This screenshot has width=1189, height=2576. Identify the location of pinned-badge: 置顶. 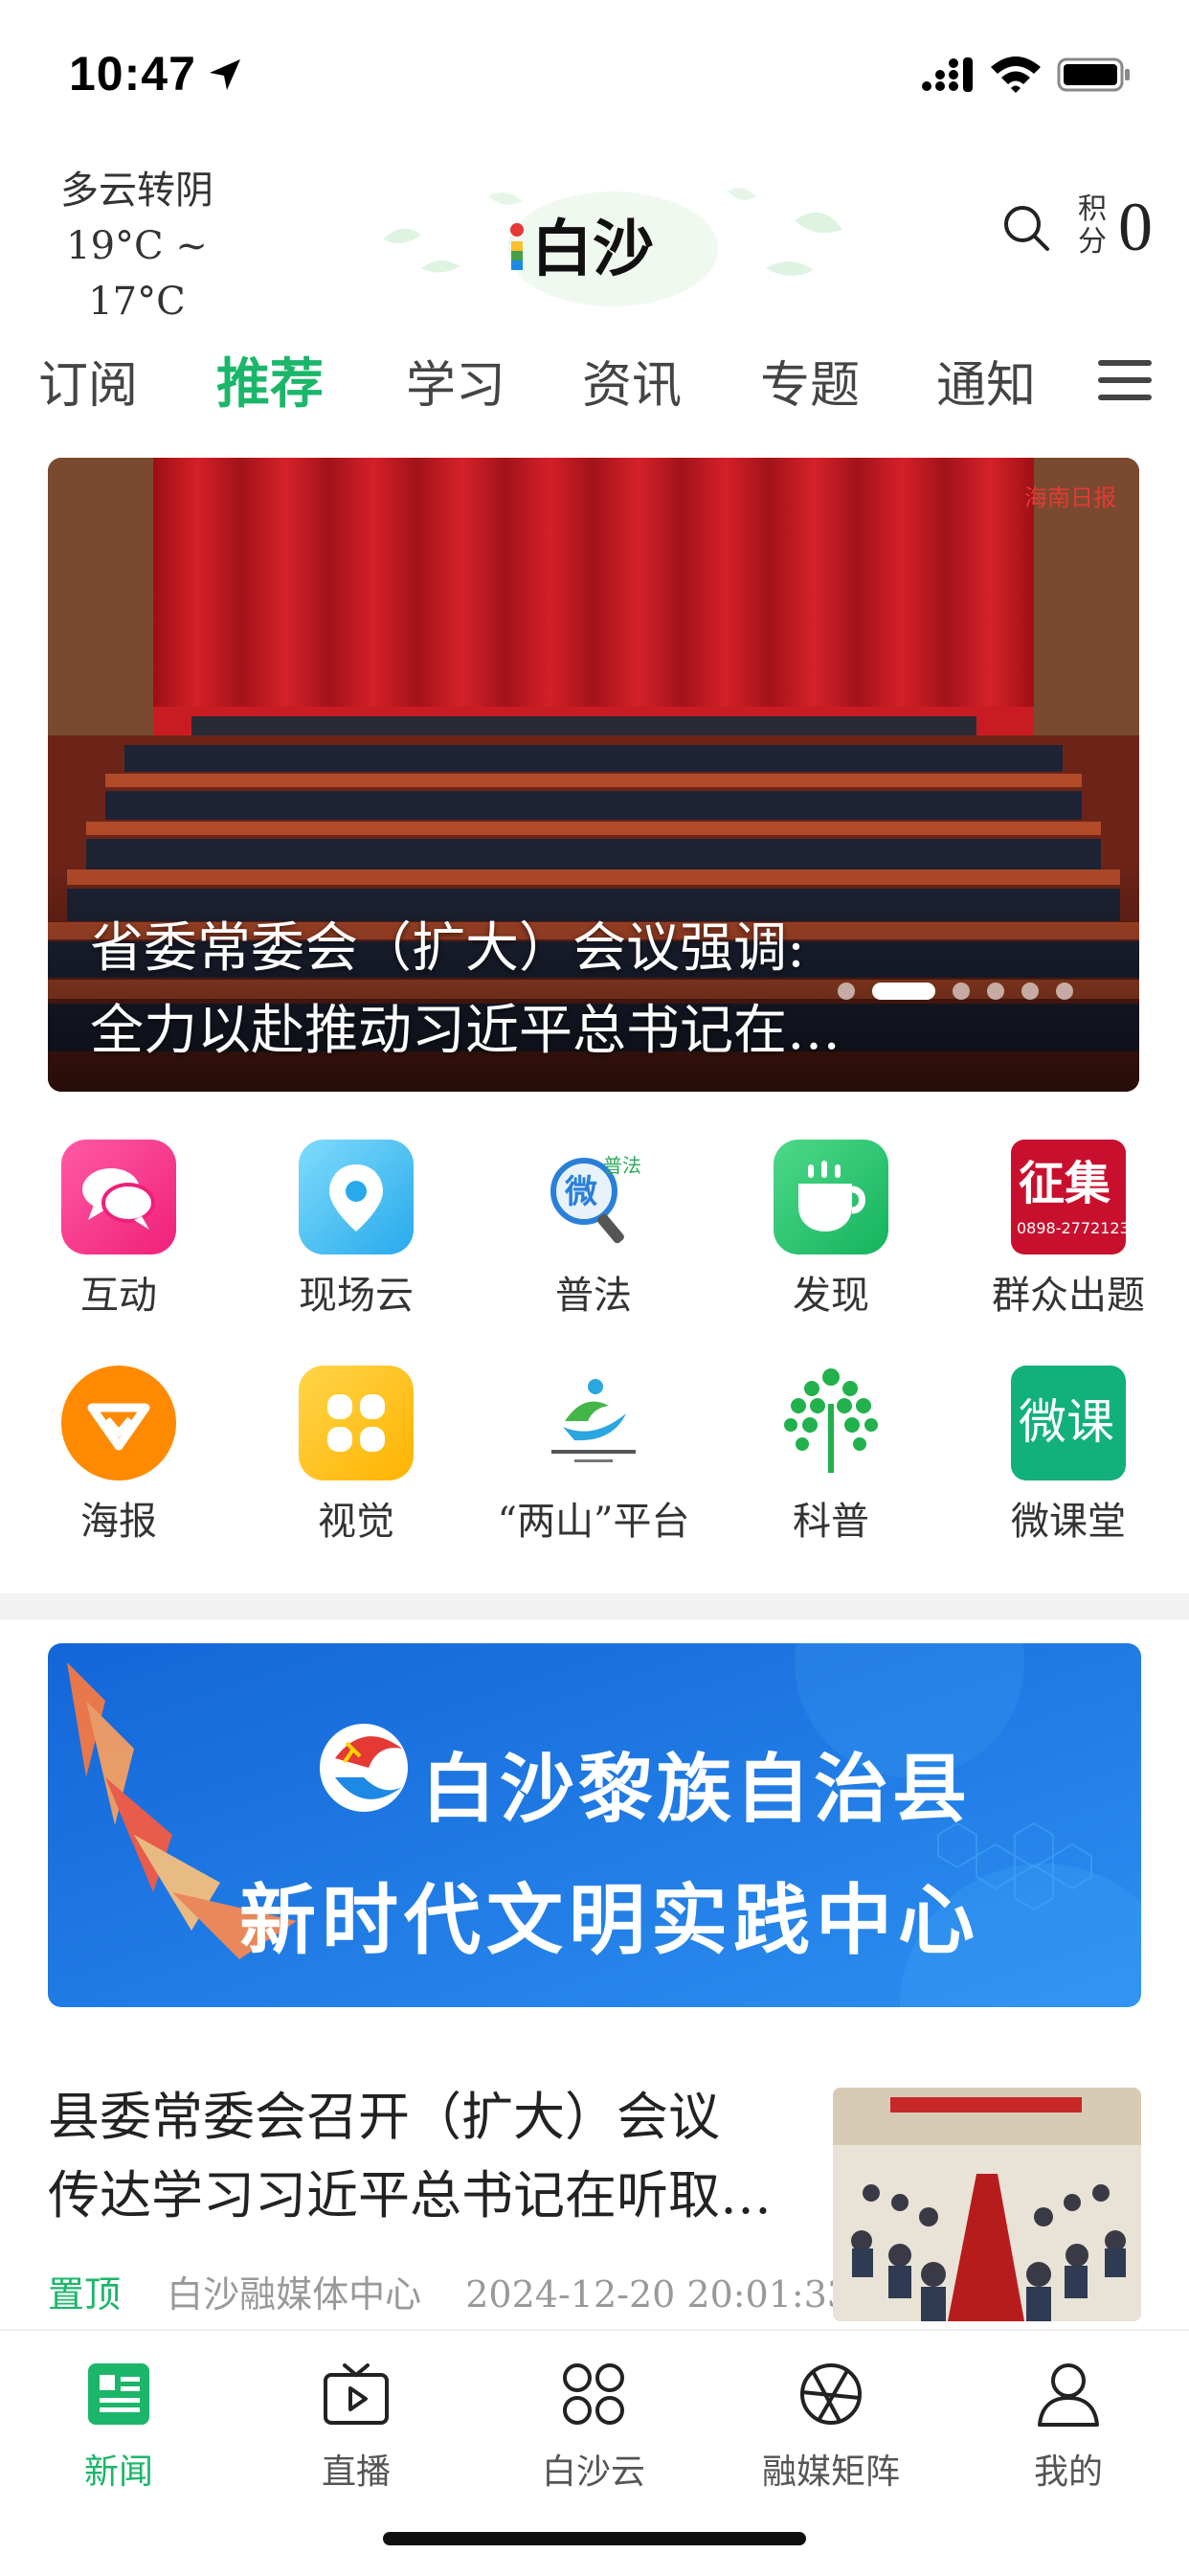
(85, 2294).